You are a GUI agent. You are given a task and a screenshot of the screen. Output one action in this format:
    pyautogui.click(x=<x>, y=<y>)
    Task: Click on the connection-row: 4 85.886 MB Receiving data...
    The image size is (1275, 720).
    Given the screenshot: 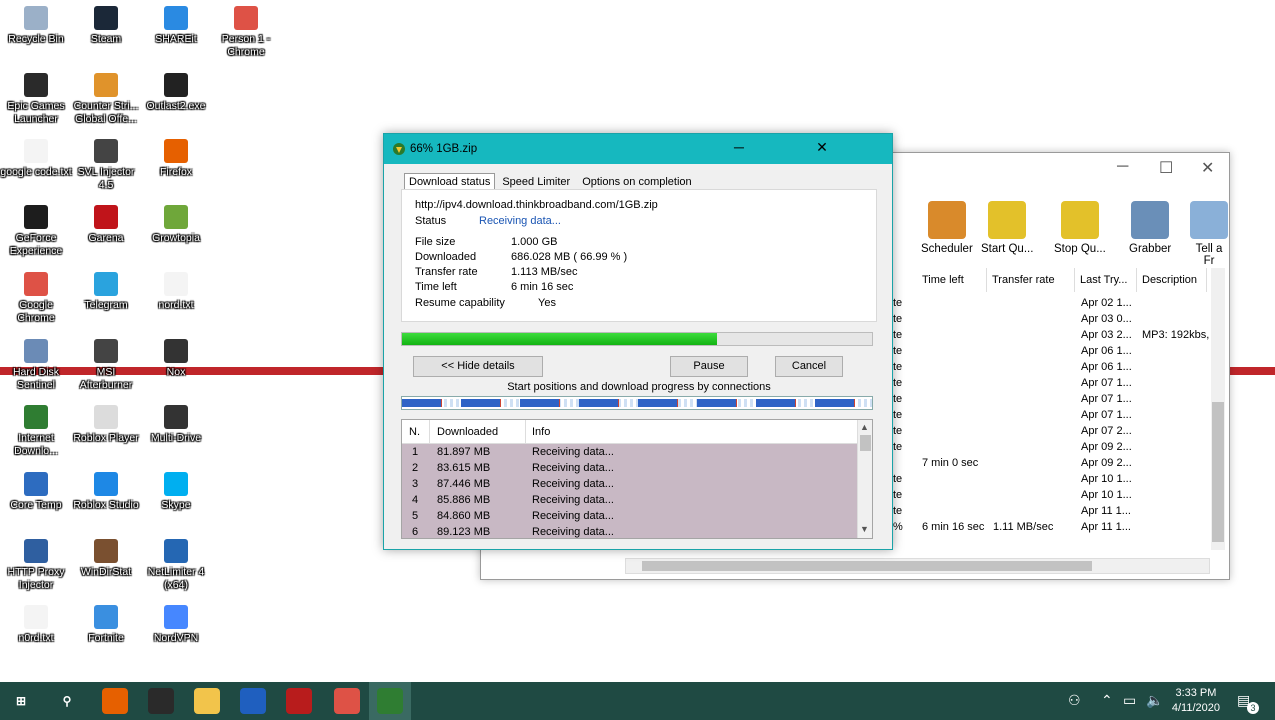 What is the action you would take?
    pyautogui.click(x=629, y=500)
    